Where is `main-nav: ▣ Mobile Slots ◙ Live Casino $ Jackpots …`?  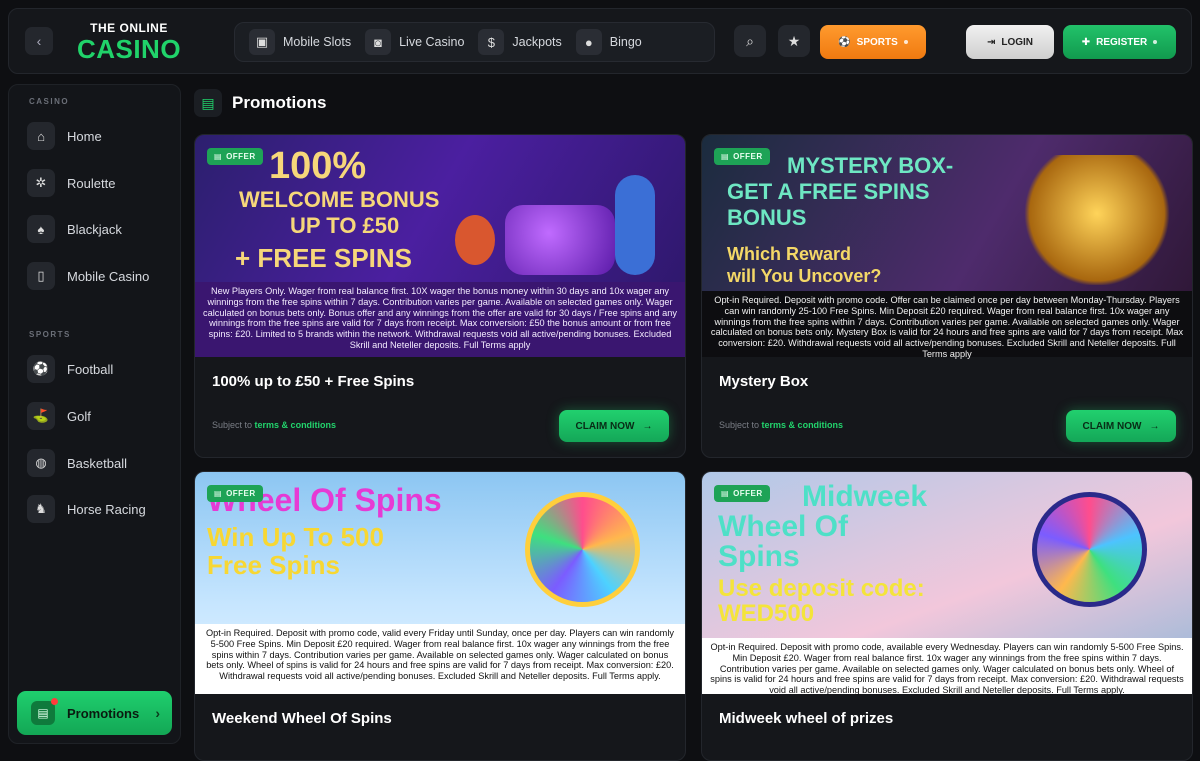
main-nav: ▣ Mobile Slots ◙ Live Casino $ Jackpots … is located at coordinates (474, 42).